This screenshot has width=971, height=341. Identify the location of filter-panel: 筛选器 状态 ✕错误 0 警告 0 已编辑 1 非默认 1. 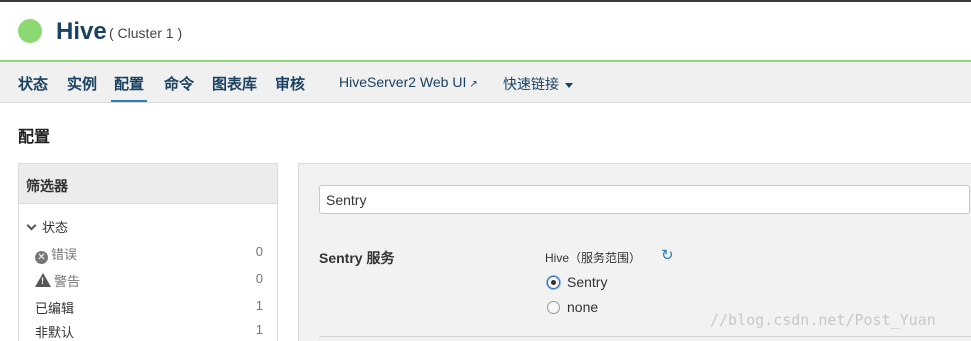
(148, 252).